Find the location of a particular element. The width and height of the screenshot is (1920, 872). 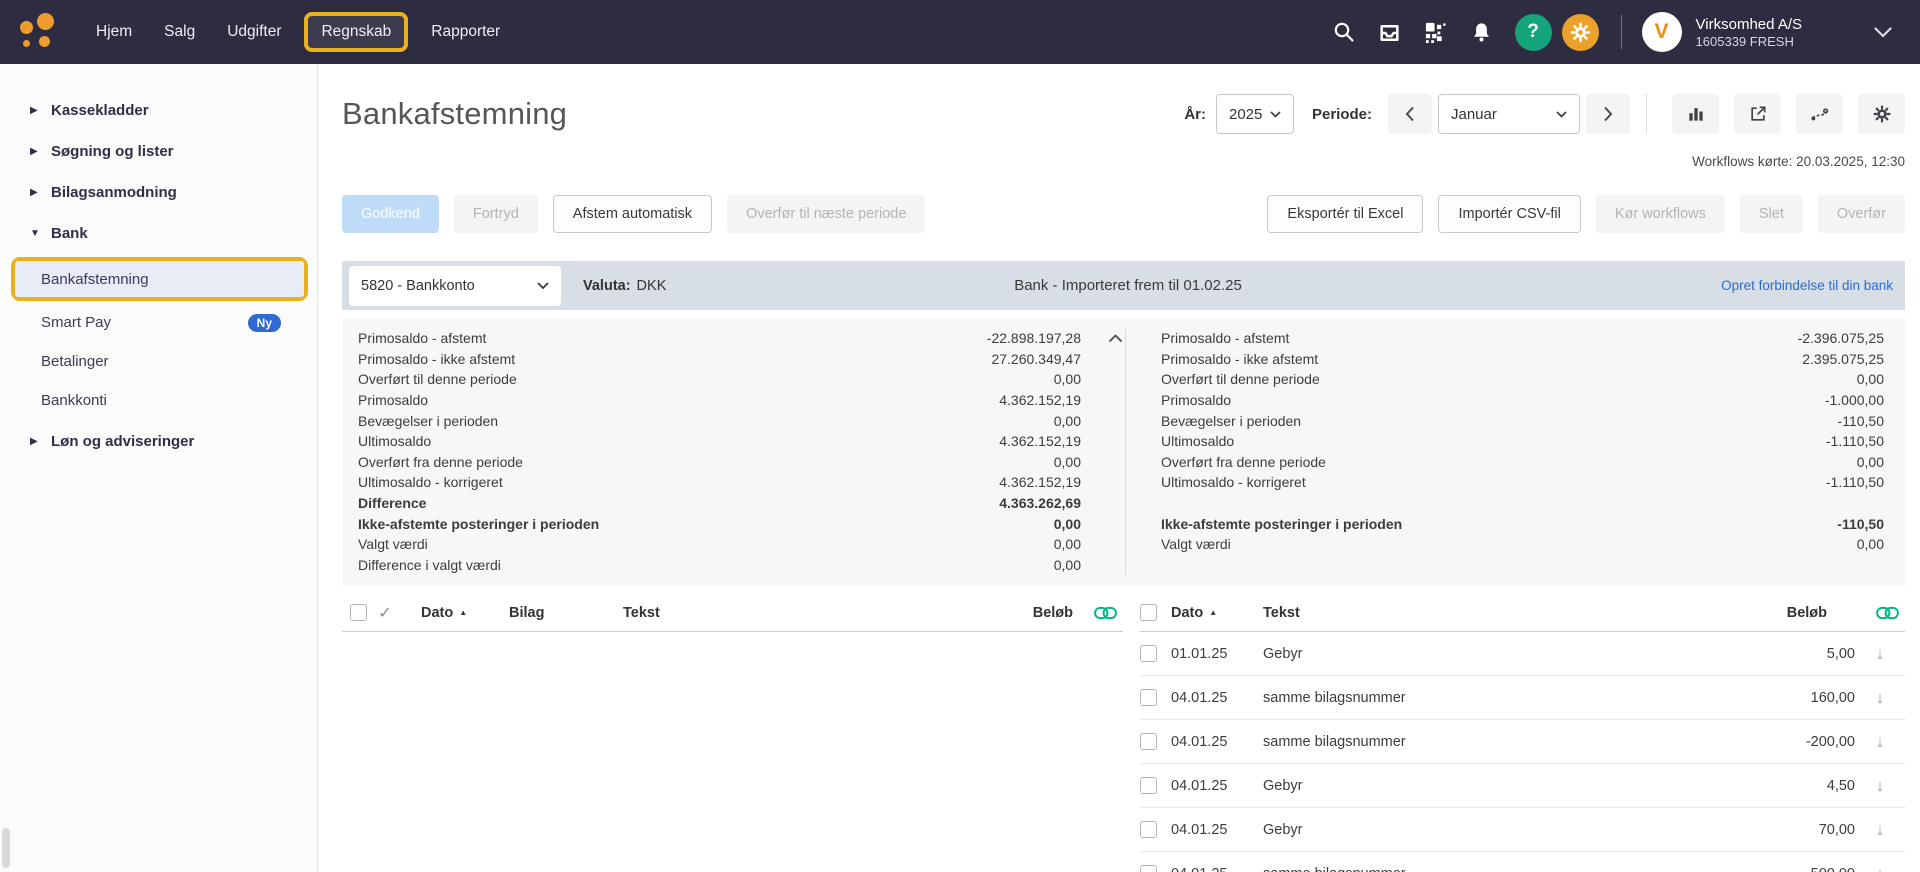

summary-label: Difference is located at coordinates (392, 503).